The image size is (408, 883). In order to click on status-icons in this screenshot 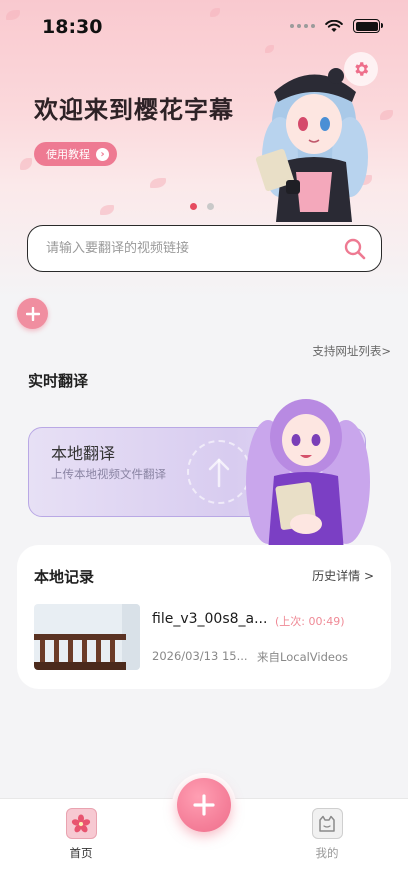, I will do `click(336, 26)`.